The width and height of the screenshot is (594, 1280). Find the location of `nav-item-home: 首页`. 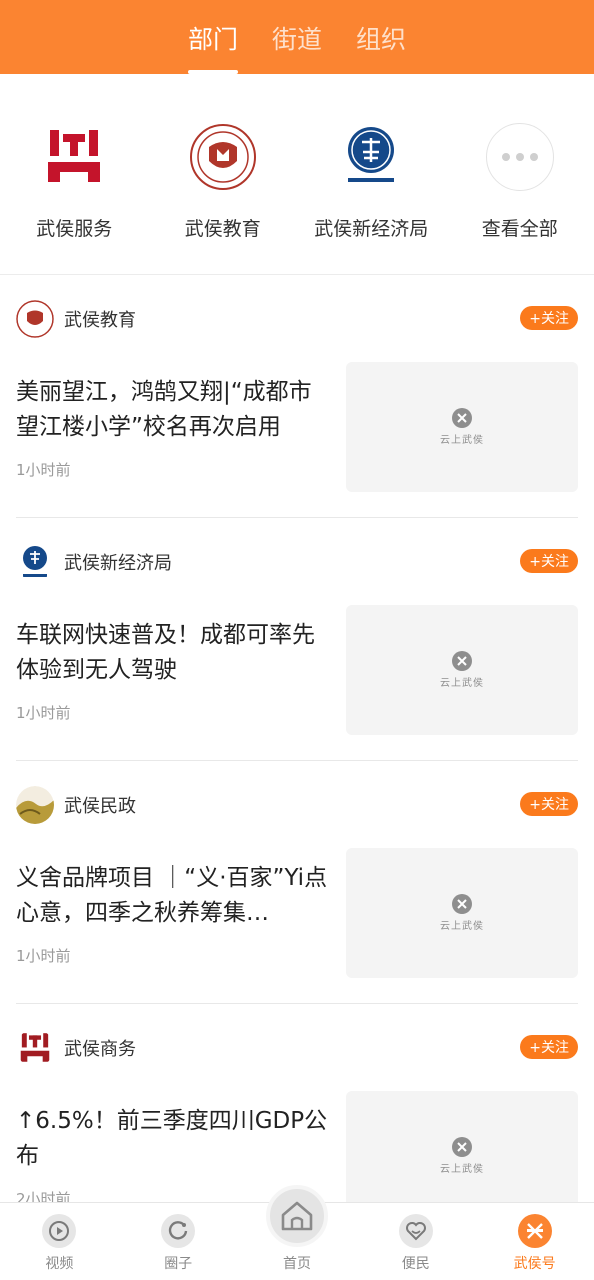

nav-item-home: 首页 is located at coordinates (297, 1232).